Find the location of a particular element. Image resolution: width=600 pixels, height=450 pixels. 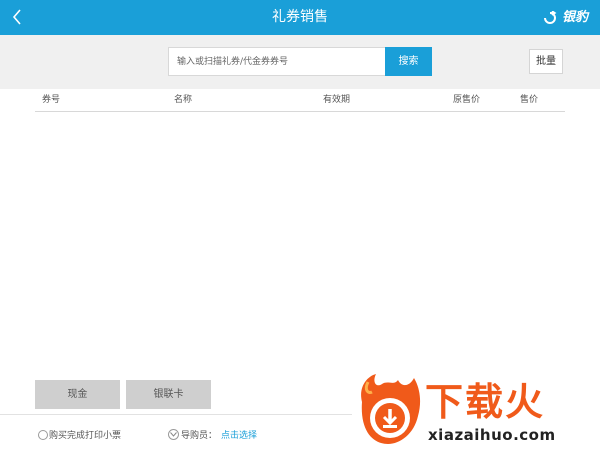

column-coupon-number: 券号 is located at coordinates (51, 100).